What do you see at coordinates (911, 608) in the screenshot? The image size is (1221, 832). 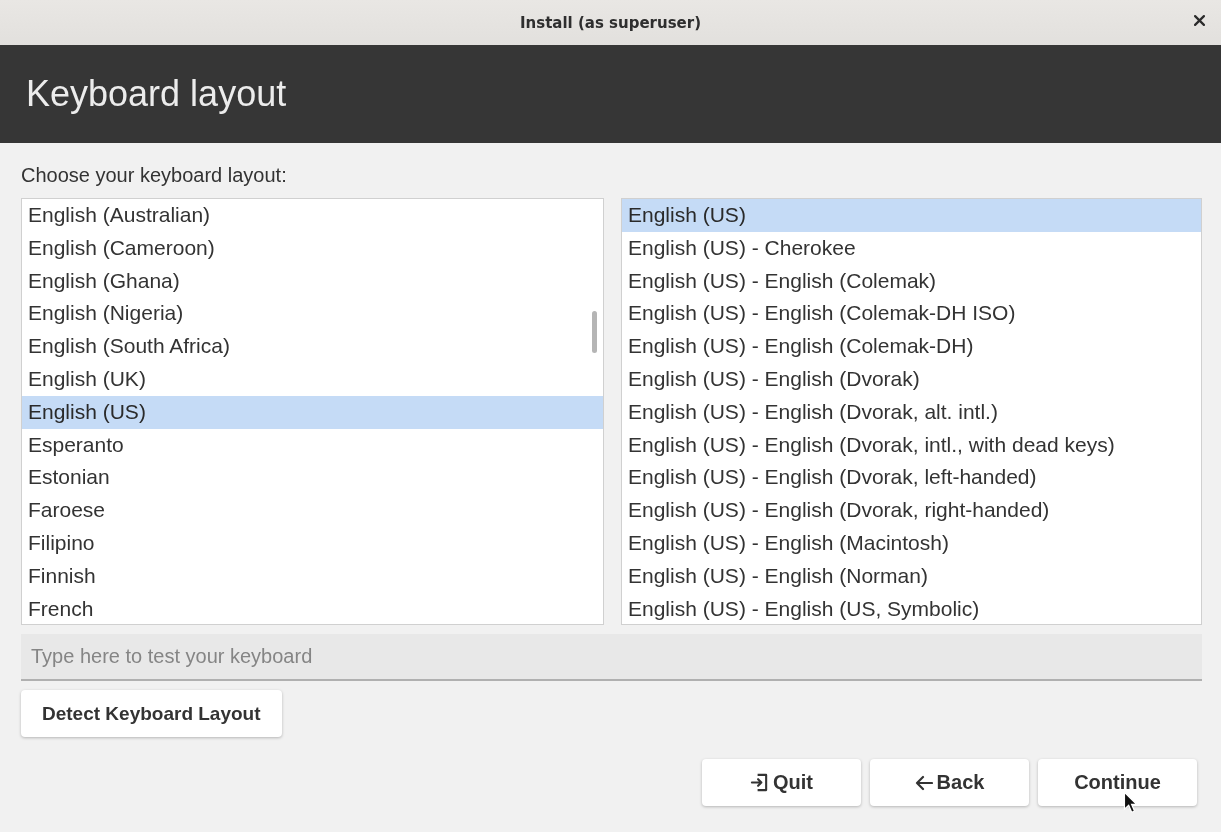 I see `variant-list-item: English (US) - English (US, Symbolic)` at bounding box center [911, 608].